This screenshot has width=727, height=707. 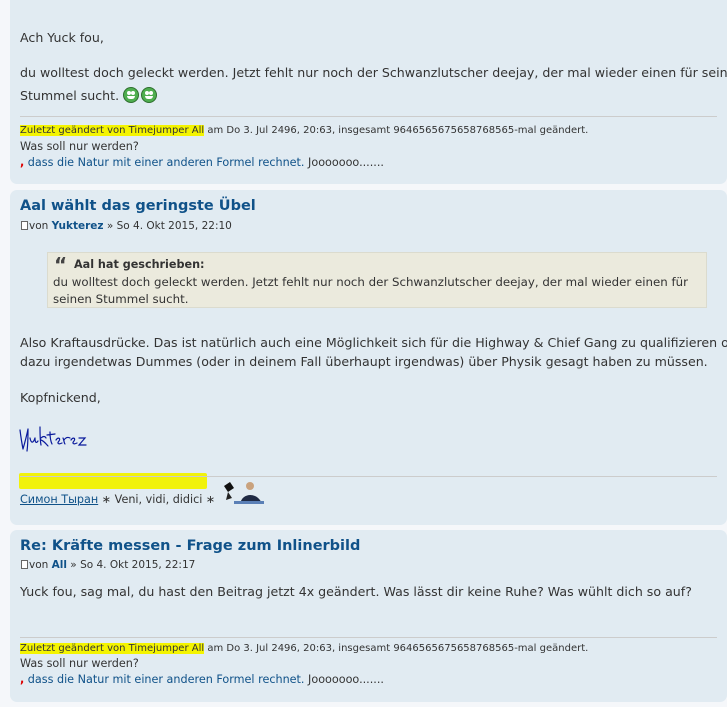 What do you see at coordinates (39, 565) in the screenshot?
I see `post-3-by: von` at bounding box center [39, 565].